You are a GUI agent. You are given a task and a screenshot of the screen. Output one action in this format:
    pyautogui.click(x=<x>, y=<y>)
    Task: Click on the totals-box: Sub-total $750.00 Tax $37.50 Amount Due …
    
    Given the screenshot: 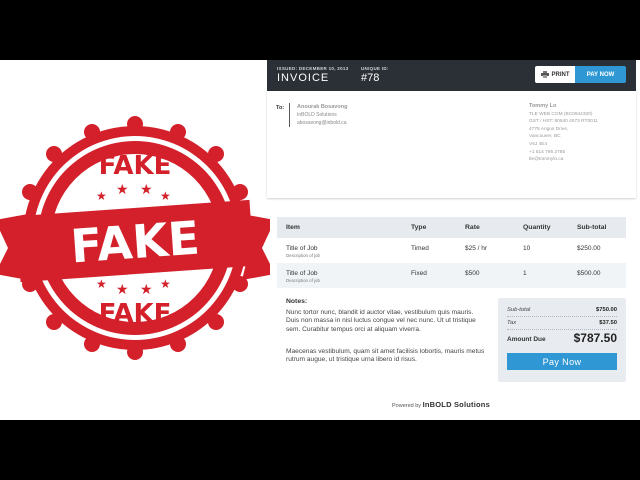 What is the action you would take?
    pyautogui.click(x=562, y=340)
    